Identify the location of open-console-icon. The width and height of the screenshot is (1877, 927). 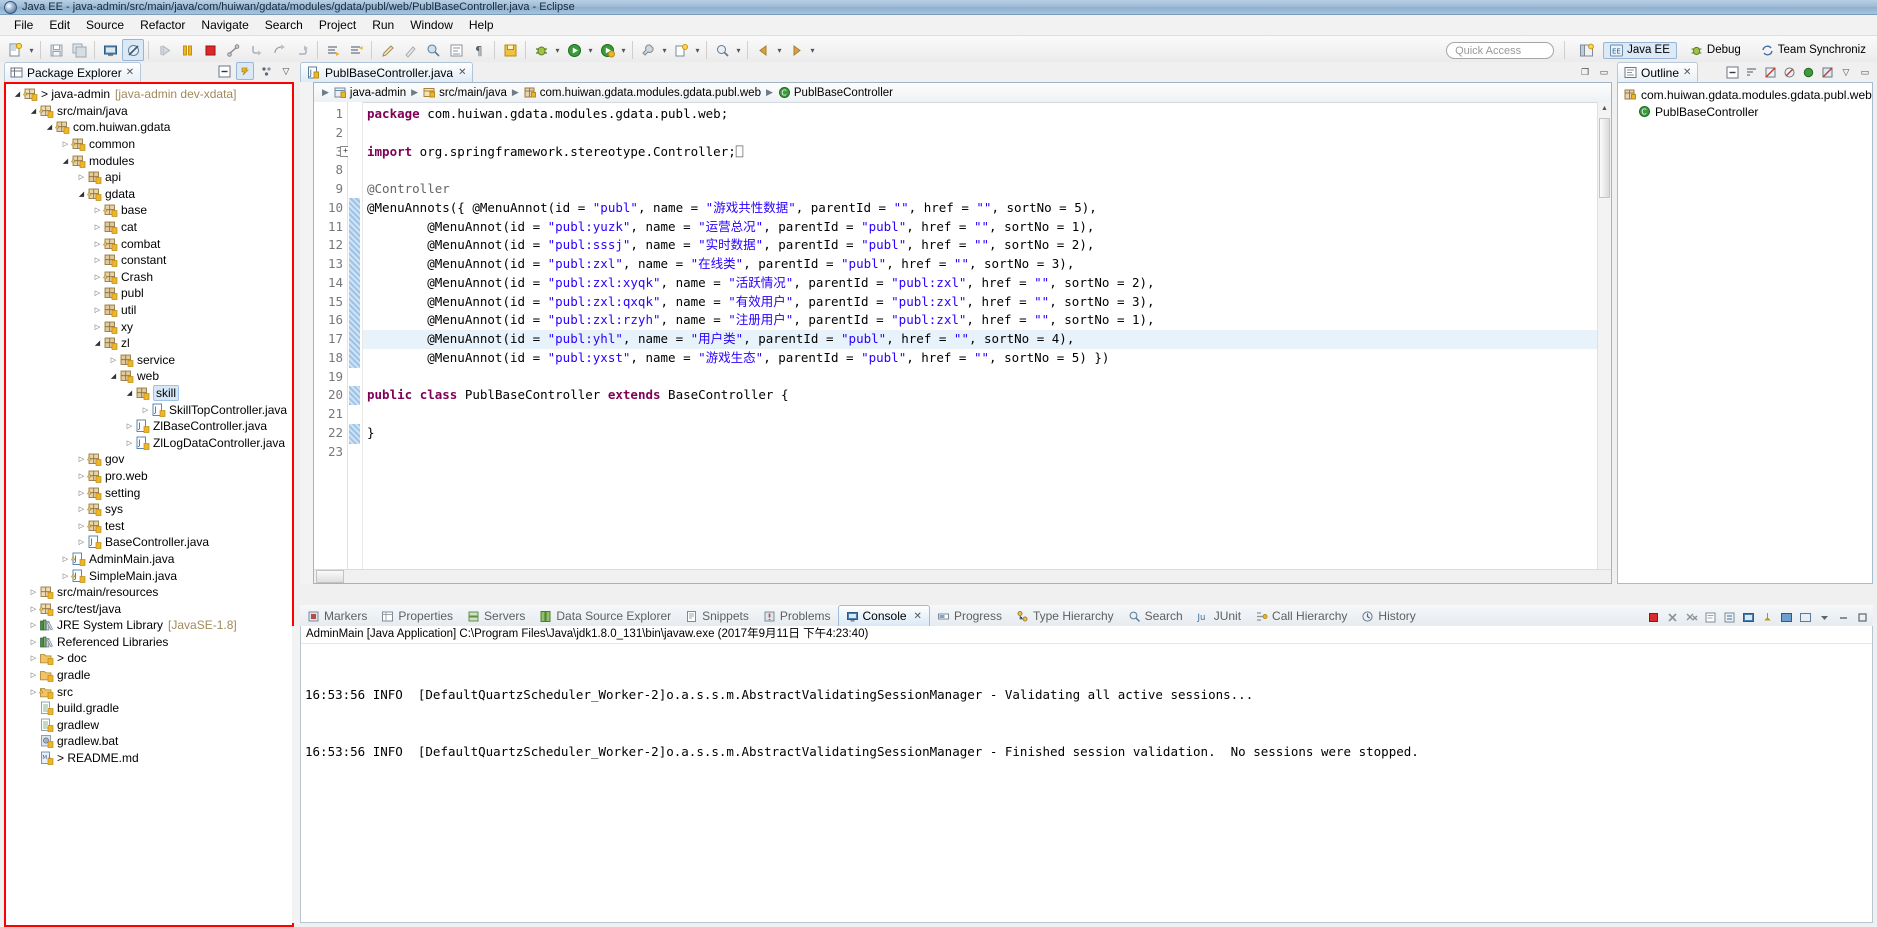
(110, 50).